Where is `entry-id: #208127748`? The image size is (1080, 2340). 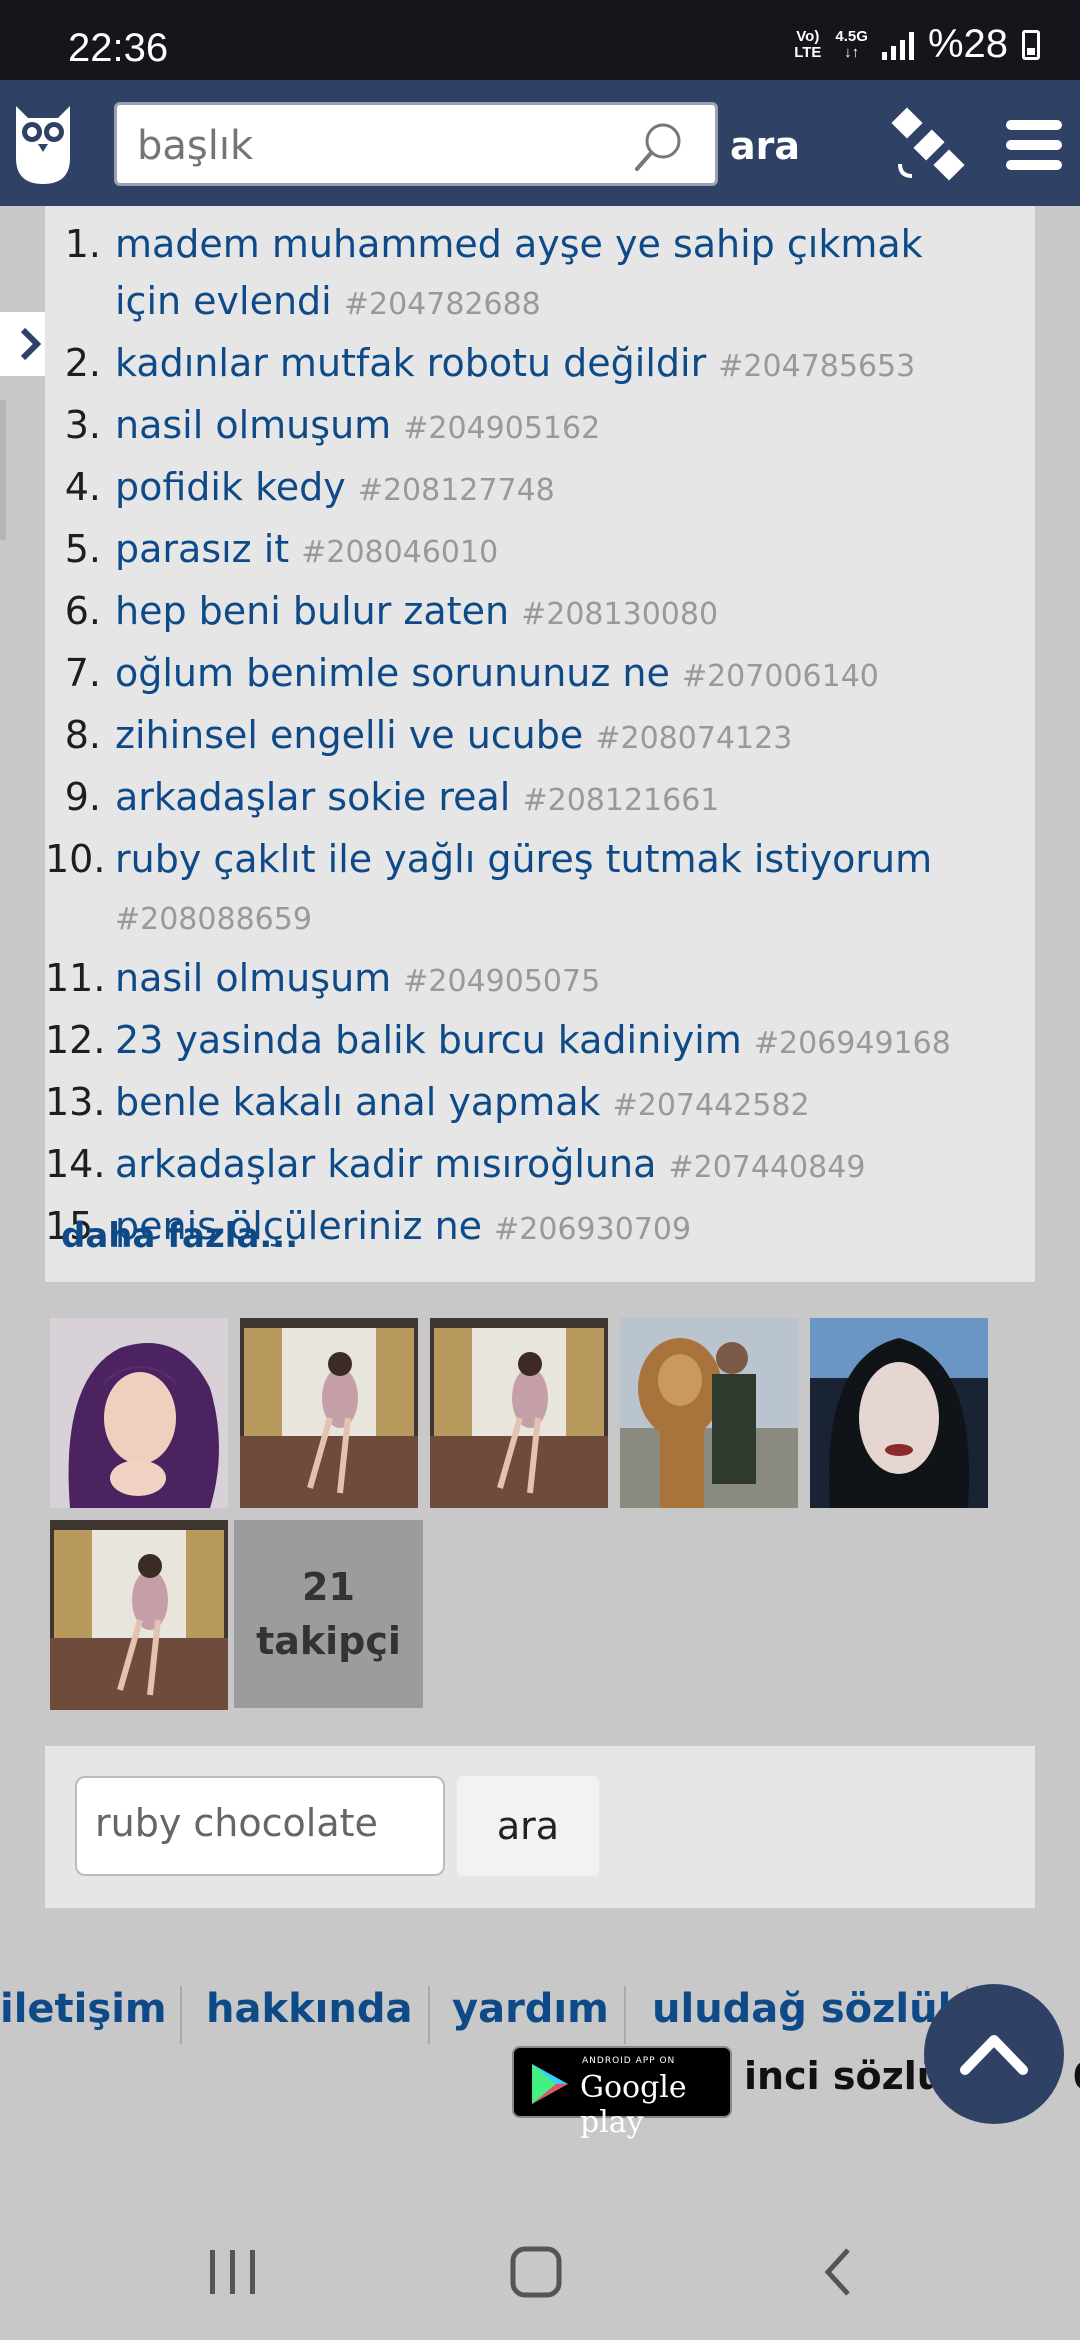
entry-id: #208127748 is located at coordinates (456, 490).